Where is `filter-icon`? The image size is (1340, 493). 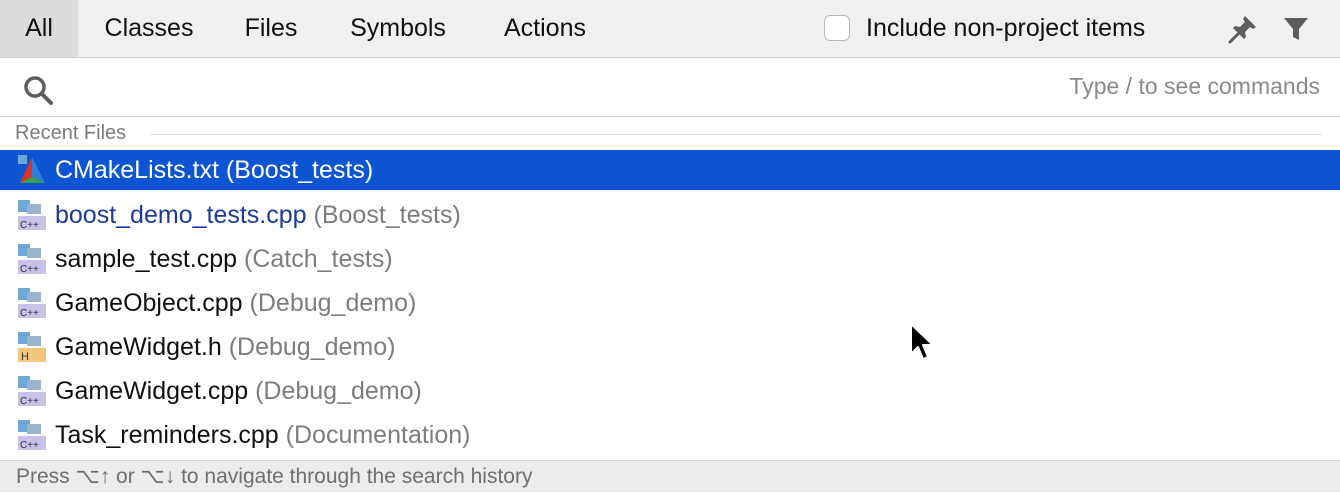
filter-icon is located at coordinates (1296, 29).